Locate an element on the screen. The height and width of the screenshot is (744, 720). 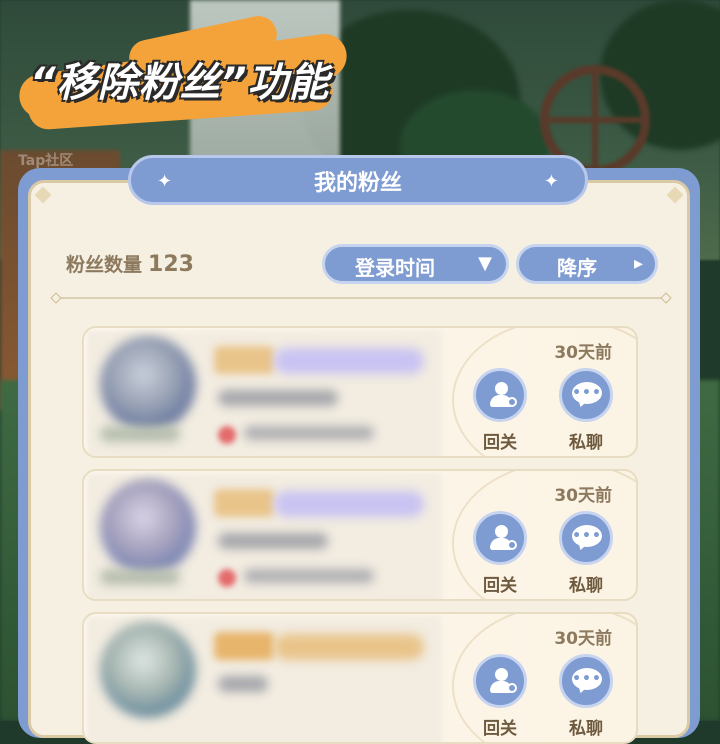
sort-field-dropdown: 登录时间 ▼ is located at coordinates (415, 264).